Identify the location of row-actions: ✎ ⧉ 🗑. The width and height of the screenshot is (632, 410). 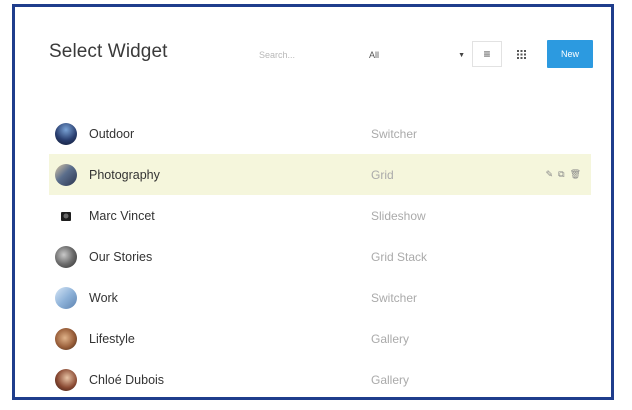
(563, 174).